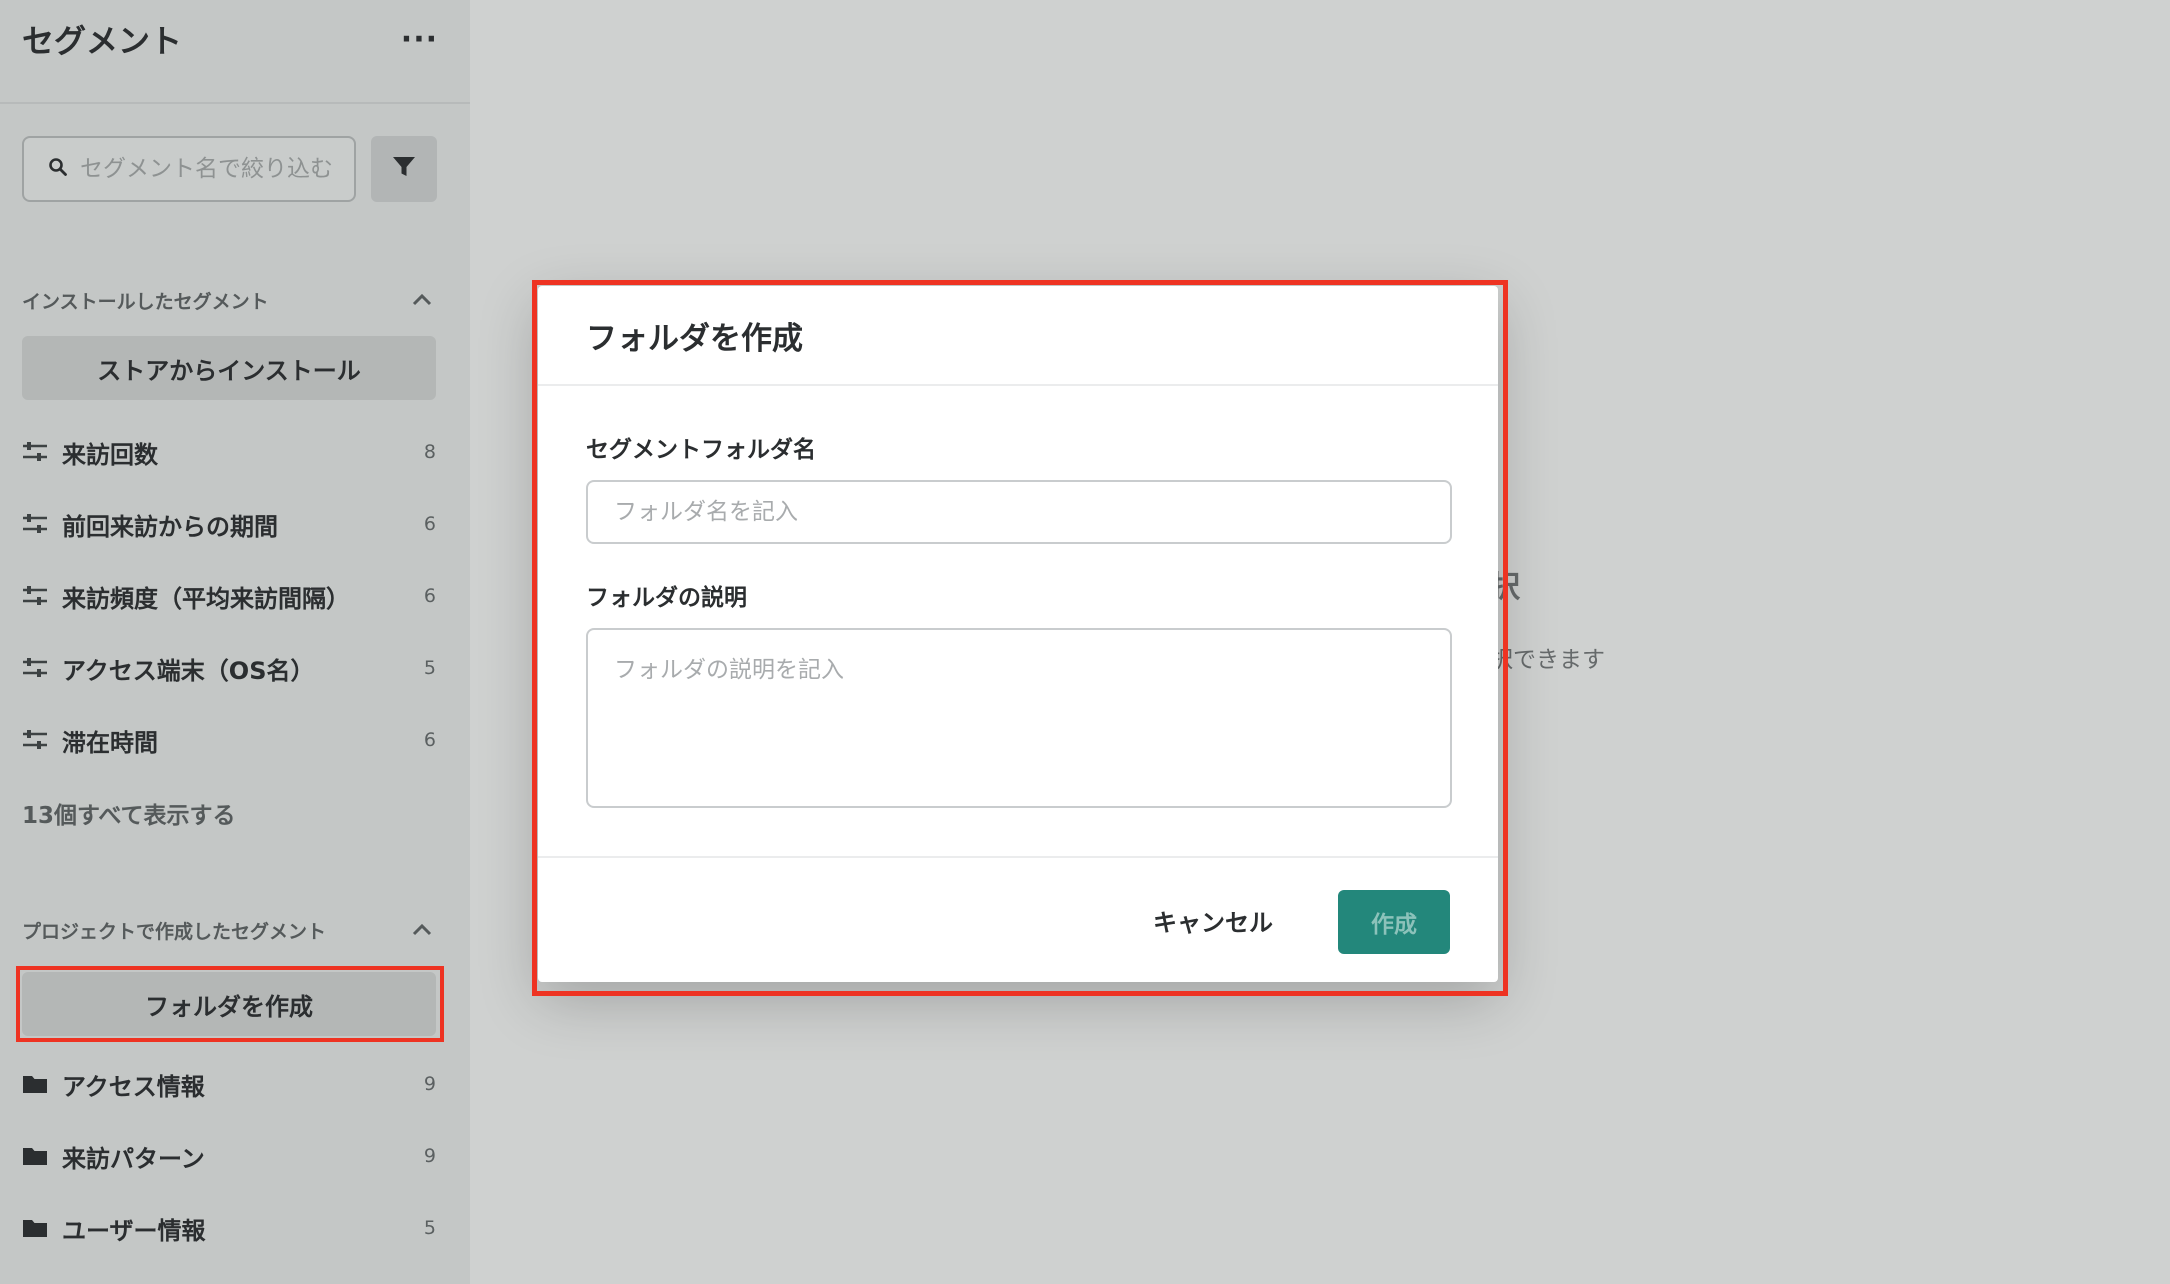 The height and width of the screenshot is (1284, 2170). I want to click on list-item-label: 前回来訪からの期間, so click(170, 526).